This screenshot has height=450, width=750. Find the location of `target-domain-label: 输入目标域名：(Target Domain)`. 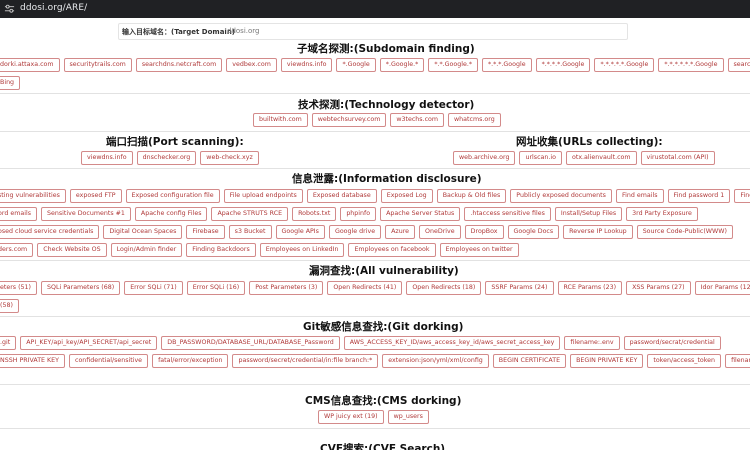

target-domain-label: 输入目标域名：(Target Domain) is located at coordinates (179, 32).